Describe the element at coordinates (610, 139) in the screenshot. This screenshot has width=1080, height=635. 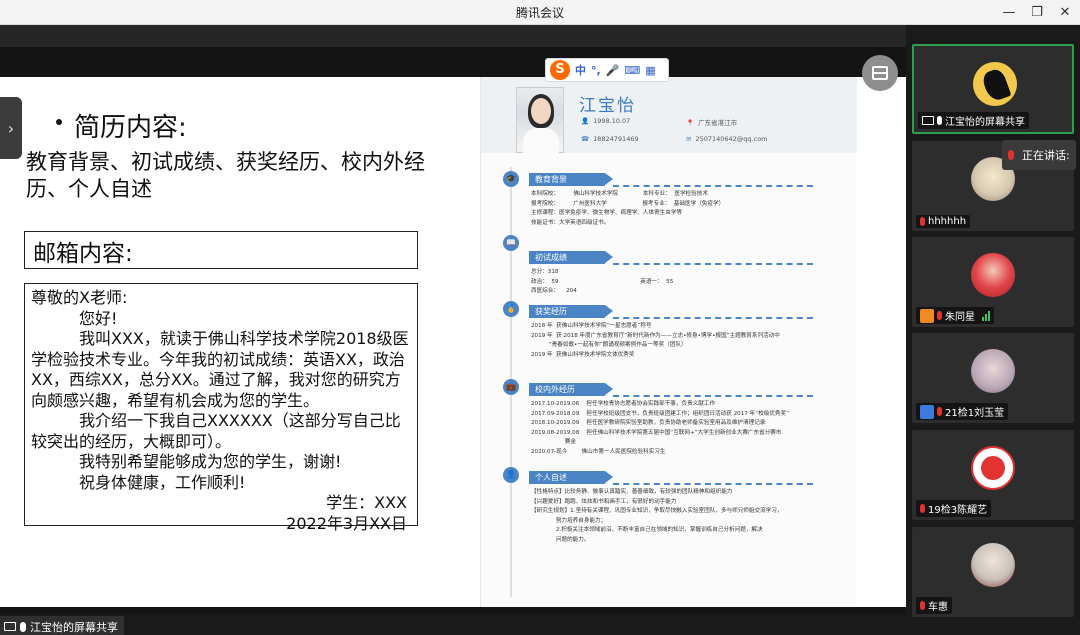
I see `resume-phone: ☎ 18824791469` at that location.